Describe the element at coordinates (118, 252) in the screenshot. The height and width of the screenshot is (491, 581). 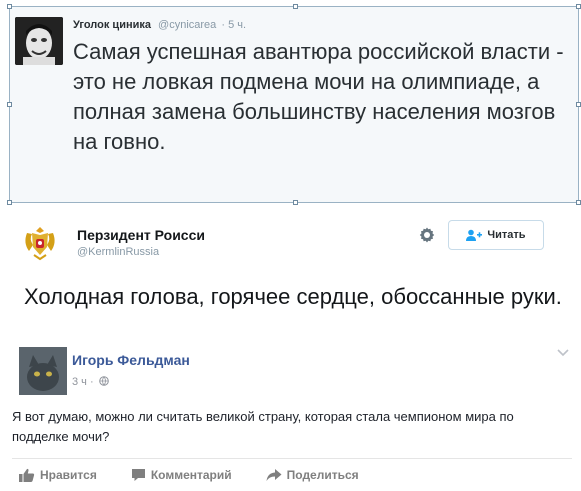
I see `author-handle: @KermlinRussia` at that location.